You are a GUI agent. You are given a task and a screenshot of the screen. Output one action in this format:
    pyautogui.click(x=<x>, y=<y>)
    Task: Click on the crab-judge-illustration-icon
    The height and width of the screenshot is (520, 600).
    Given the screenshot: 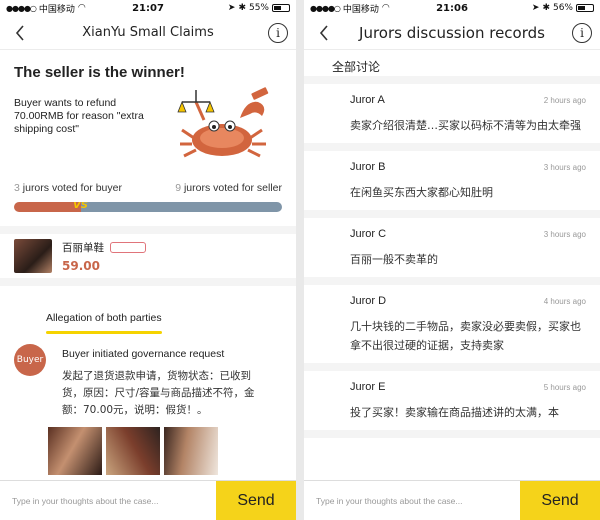 What is the action you would take?
    pyautogui.click(x=223, y=122)
    